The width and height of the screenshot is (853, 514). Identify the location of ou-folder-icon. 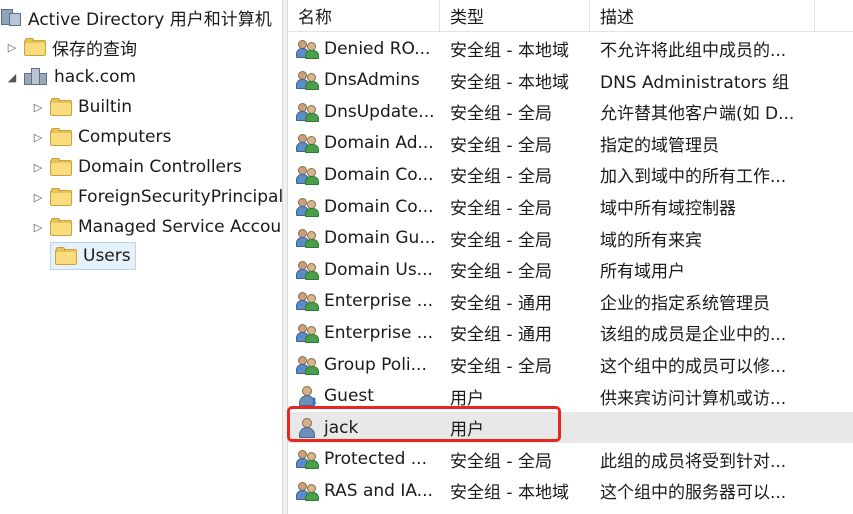
(61, 167).